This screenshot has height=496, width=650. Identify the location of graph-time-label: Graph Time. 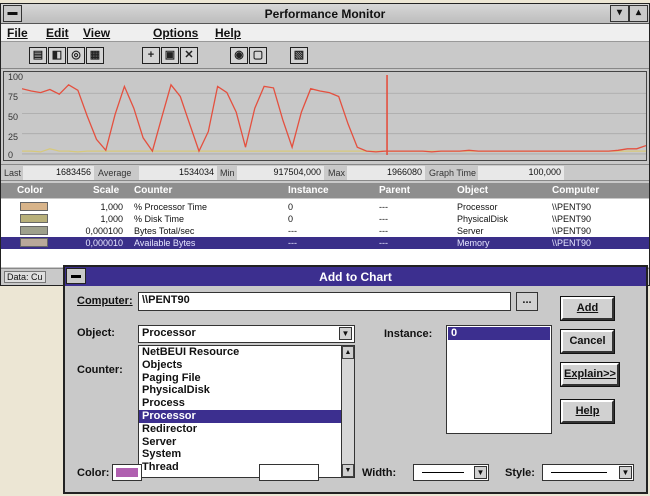
(453, 173).